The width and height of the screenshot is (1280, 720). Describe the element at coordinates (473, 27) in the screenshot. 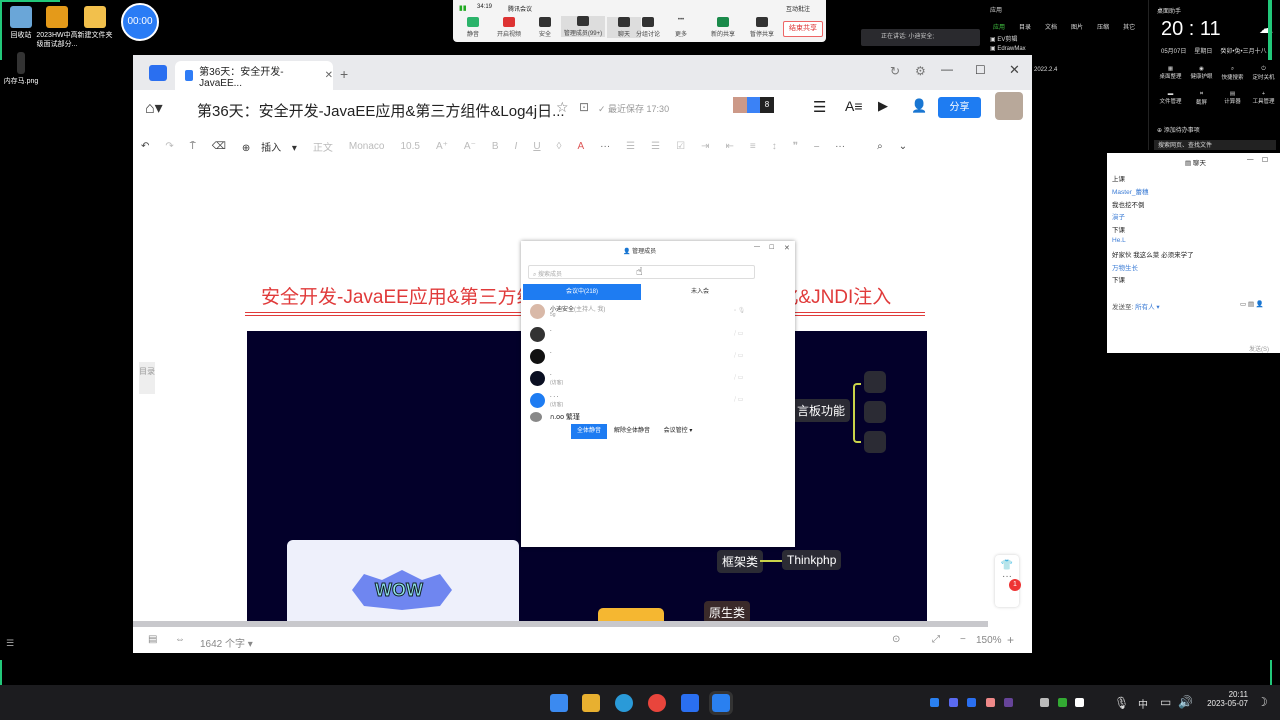

I see `mute-button: 静音` at that location.